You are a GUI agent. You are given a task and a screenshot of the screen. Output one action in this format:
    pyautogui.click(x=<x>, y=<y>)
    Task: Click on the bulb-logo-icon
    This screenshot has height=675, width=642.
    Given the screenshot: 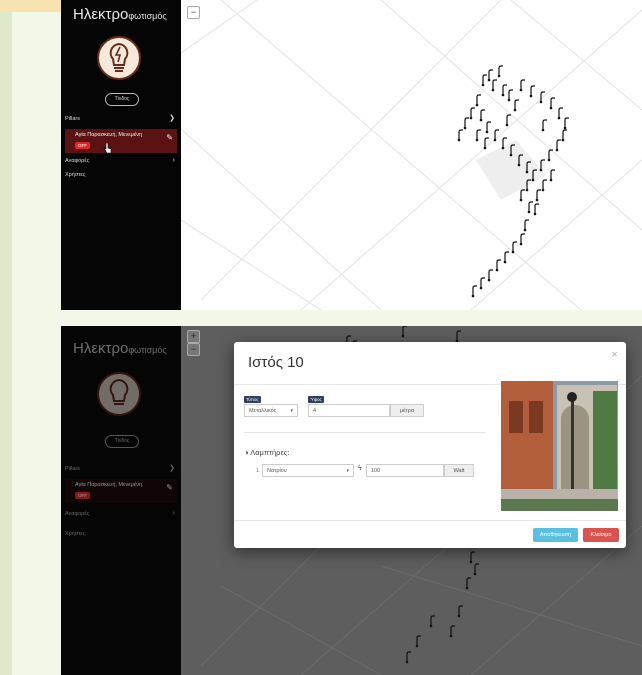 What is the action you would take?
    pyautogui.click(x=119, y=394)
    